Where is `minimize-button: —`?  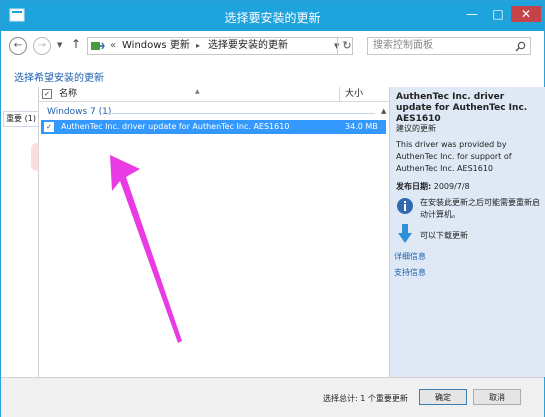
minimize-button: — is located at coordinates (472, 14).